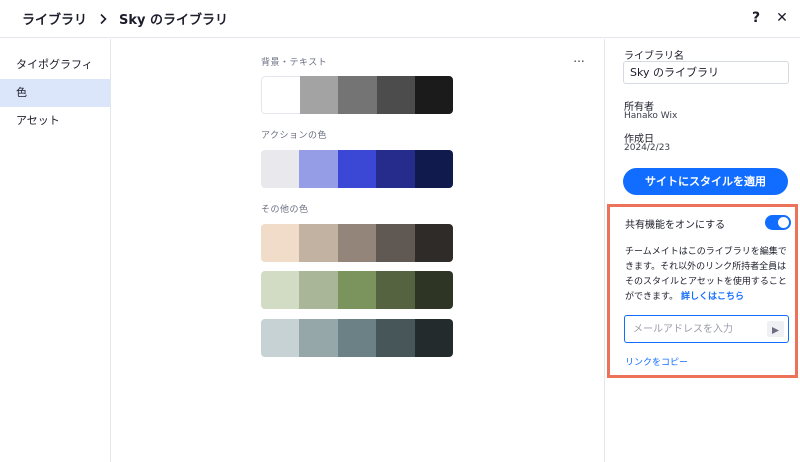 The width and height of the screenshot is (800, 462). Describe the element at coordinates (55, 93) in the screenshot. I see `sidebar-item-colors: 色` at that location.